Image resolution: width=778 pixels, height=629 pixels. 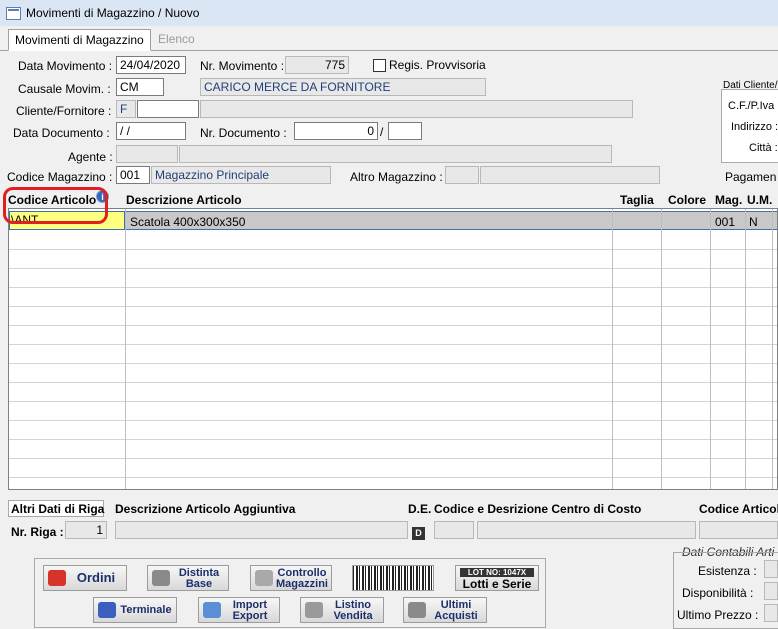 I want to click on altri-dati-tab: Altri Dati di Riga, so click(x=56, y=508).